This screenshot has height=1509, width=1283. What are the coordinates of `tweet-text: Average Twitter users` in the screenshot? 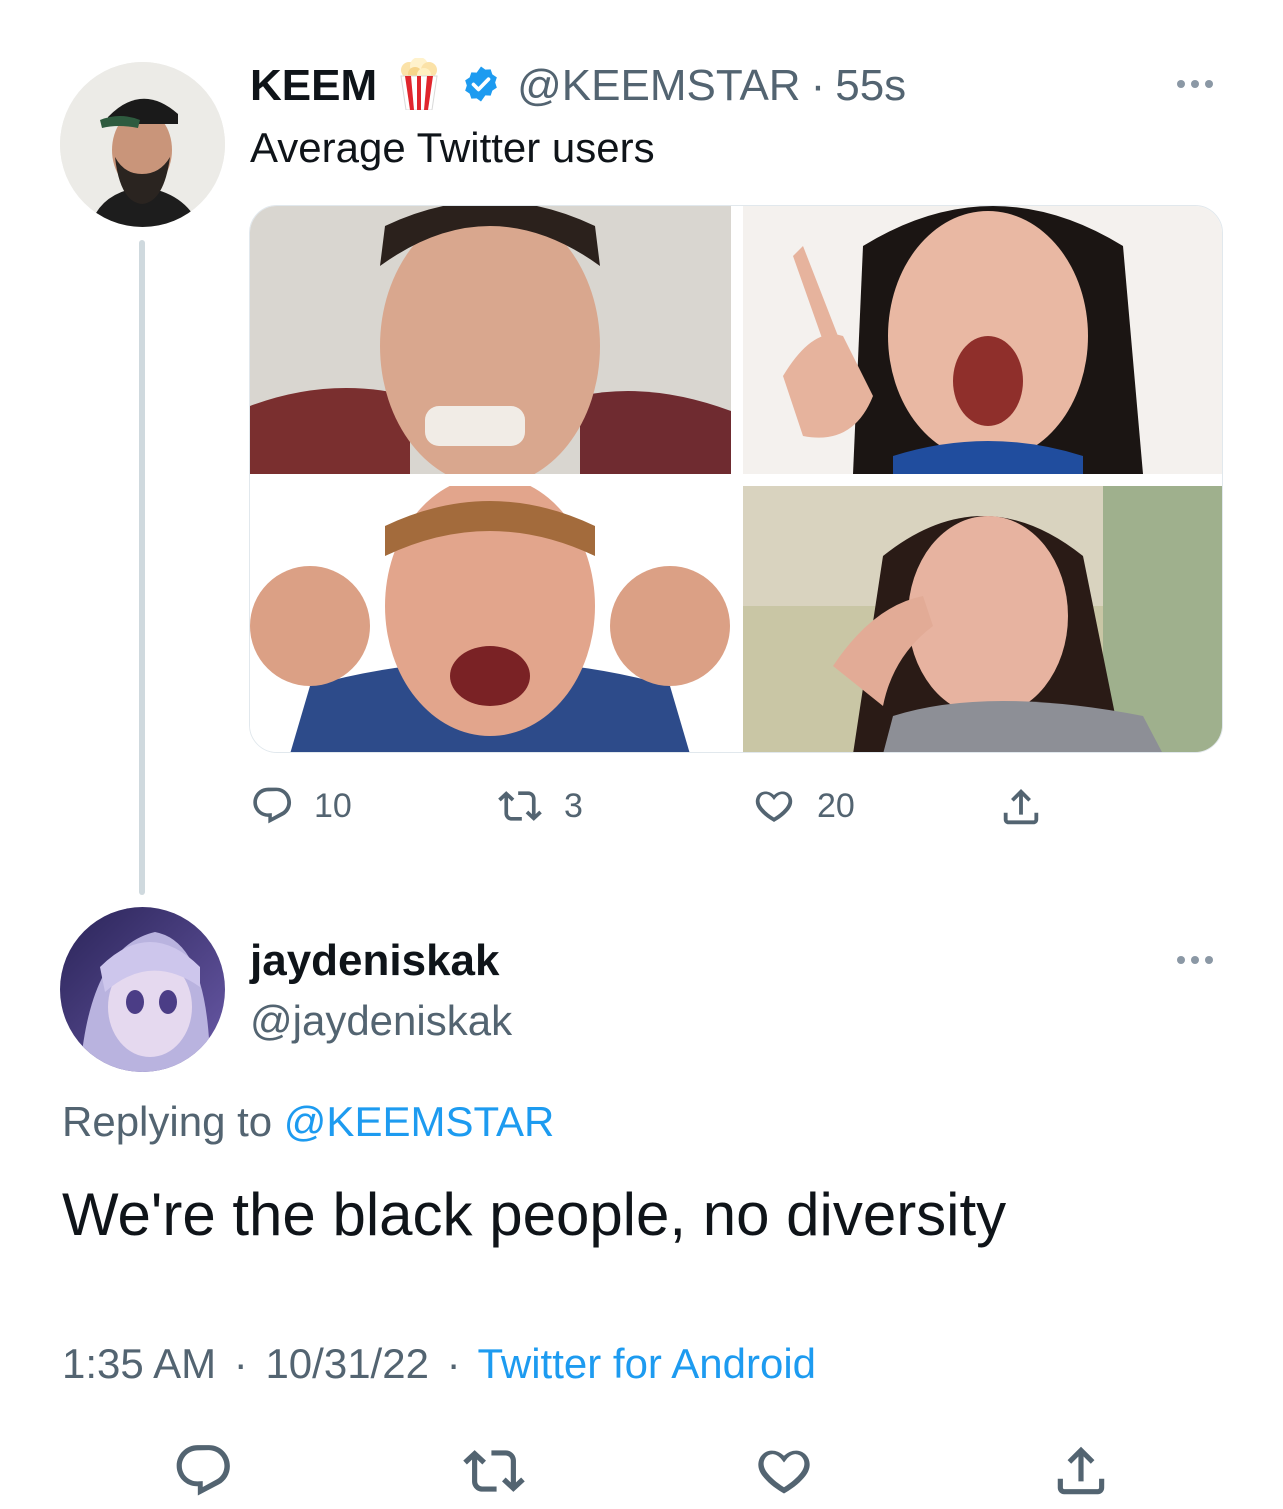 It's located at (452, 147).